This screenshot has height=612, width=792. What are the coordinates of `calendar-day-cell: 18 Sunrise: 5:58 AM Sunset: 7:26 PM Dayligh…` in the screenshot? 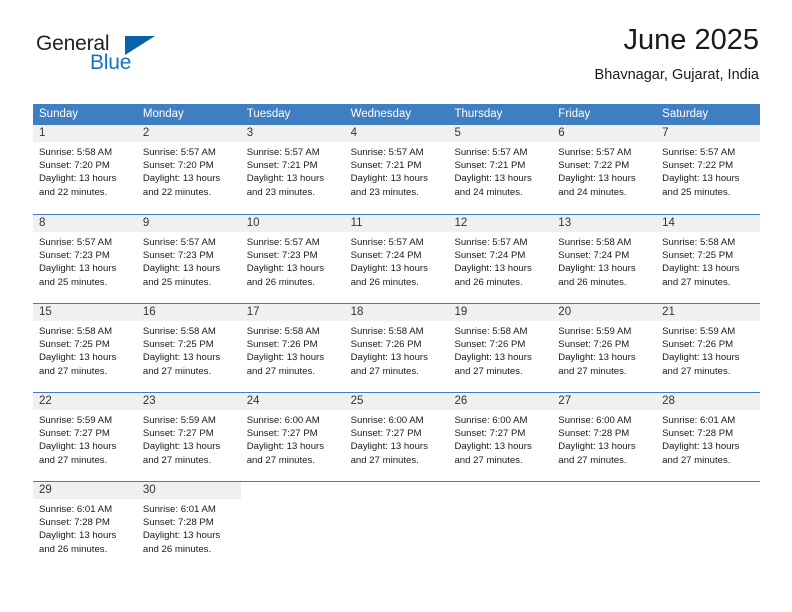 It's located at (396, 348).